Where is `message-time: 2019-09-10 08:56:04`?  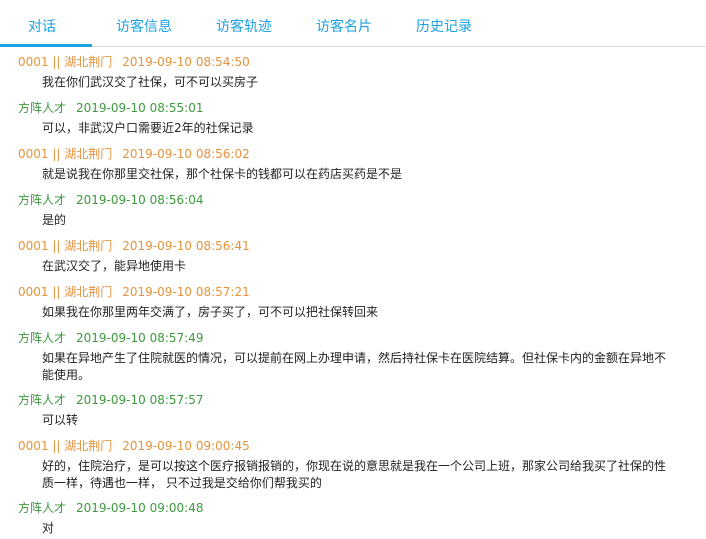
message-time: 2019-09-10 08:56:04 is located at coordinates (140, 200).